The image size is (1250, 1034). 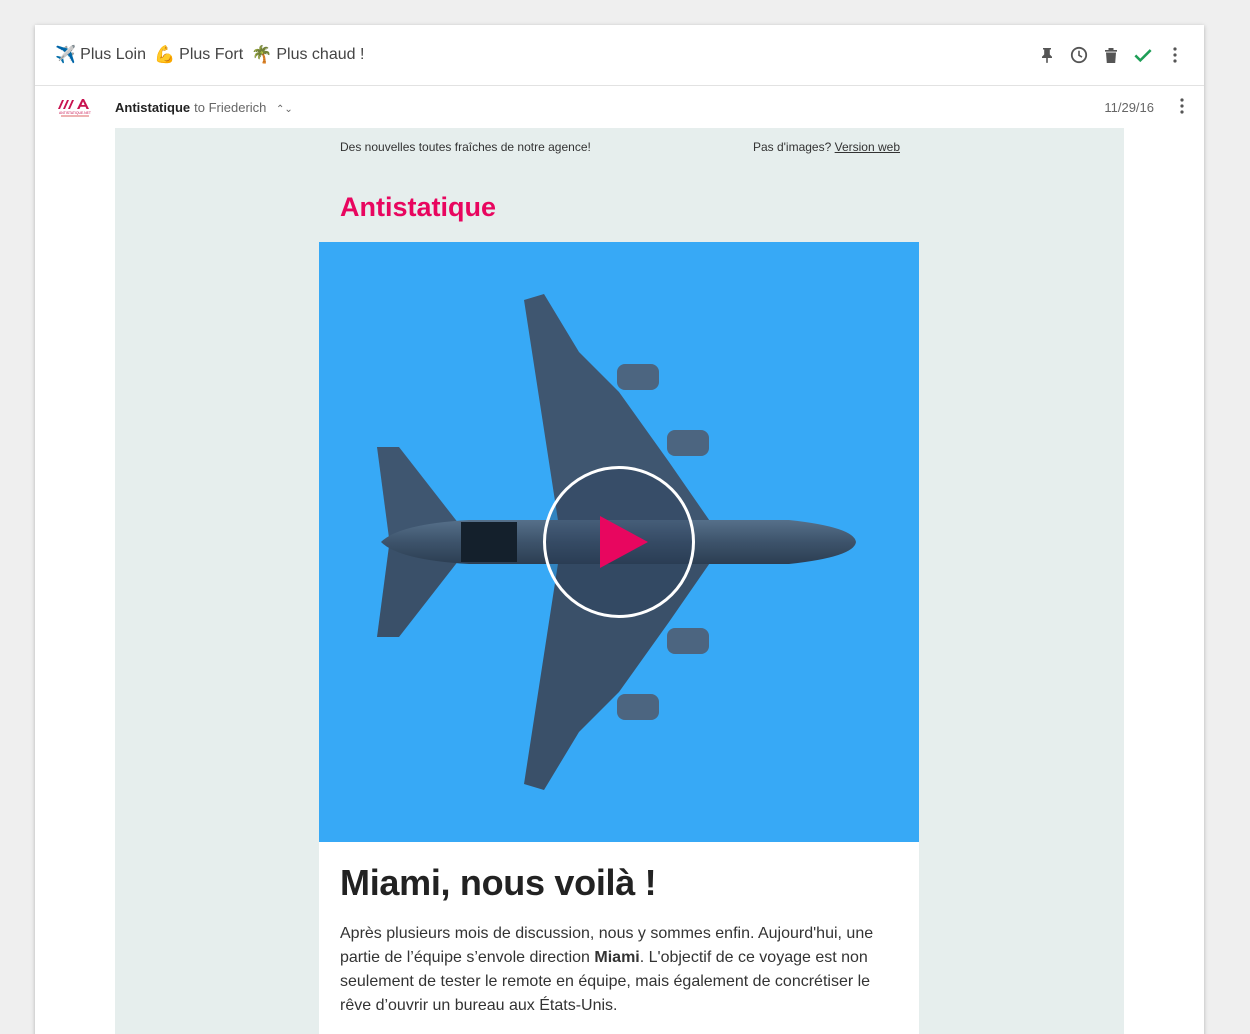 What do you see at coordinates (320, 54) in the screenshot?
I see `subject-part: Plus chaud !` at bounding box center [320, 54].